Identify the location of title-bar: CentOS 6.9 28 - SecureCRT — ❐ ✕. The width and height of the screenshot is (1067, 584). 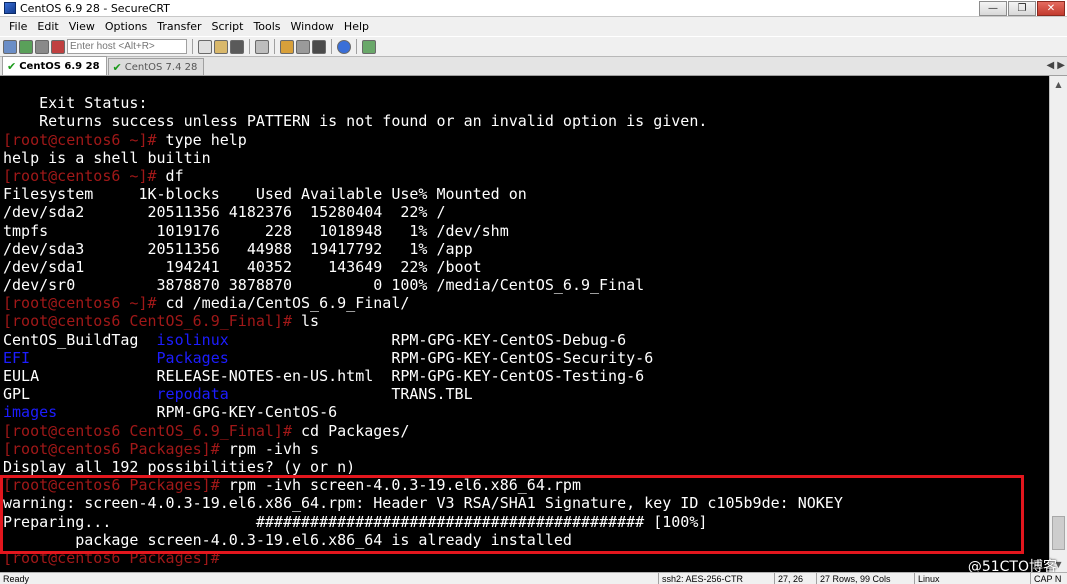
(533, 8).